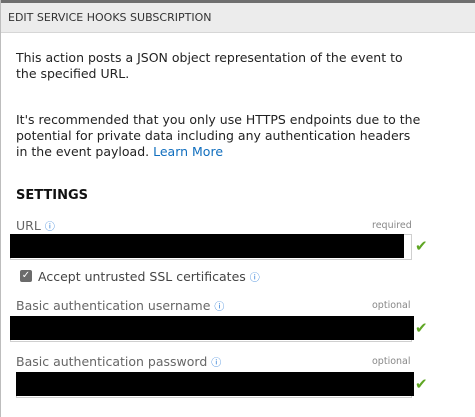  Describe the element at coordinates (113, 305) in the screenshot. I see `username-label: Basic authentication username` at that location.